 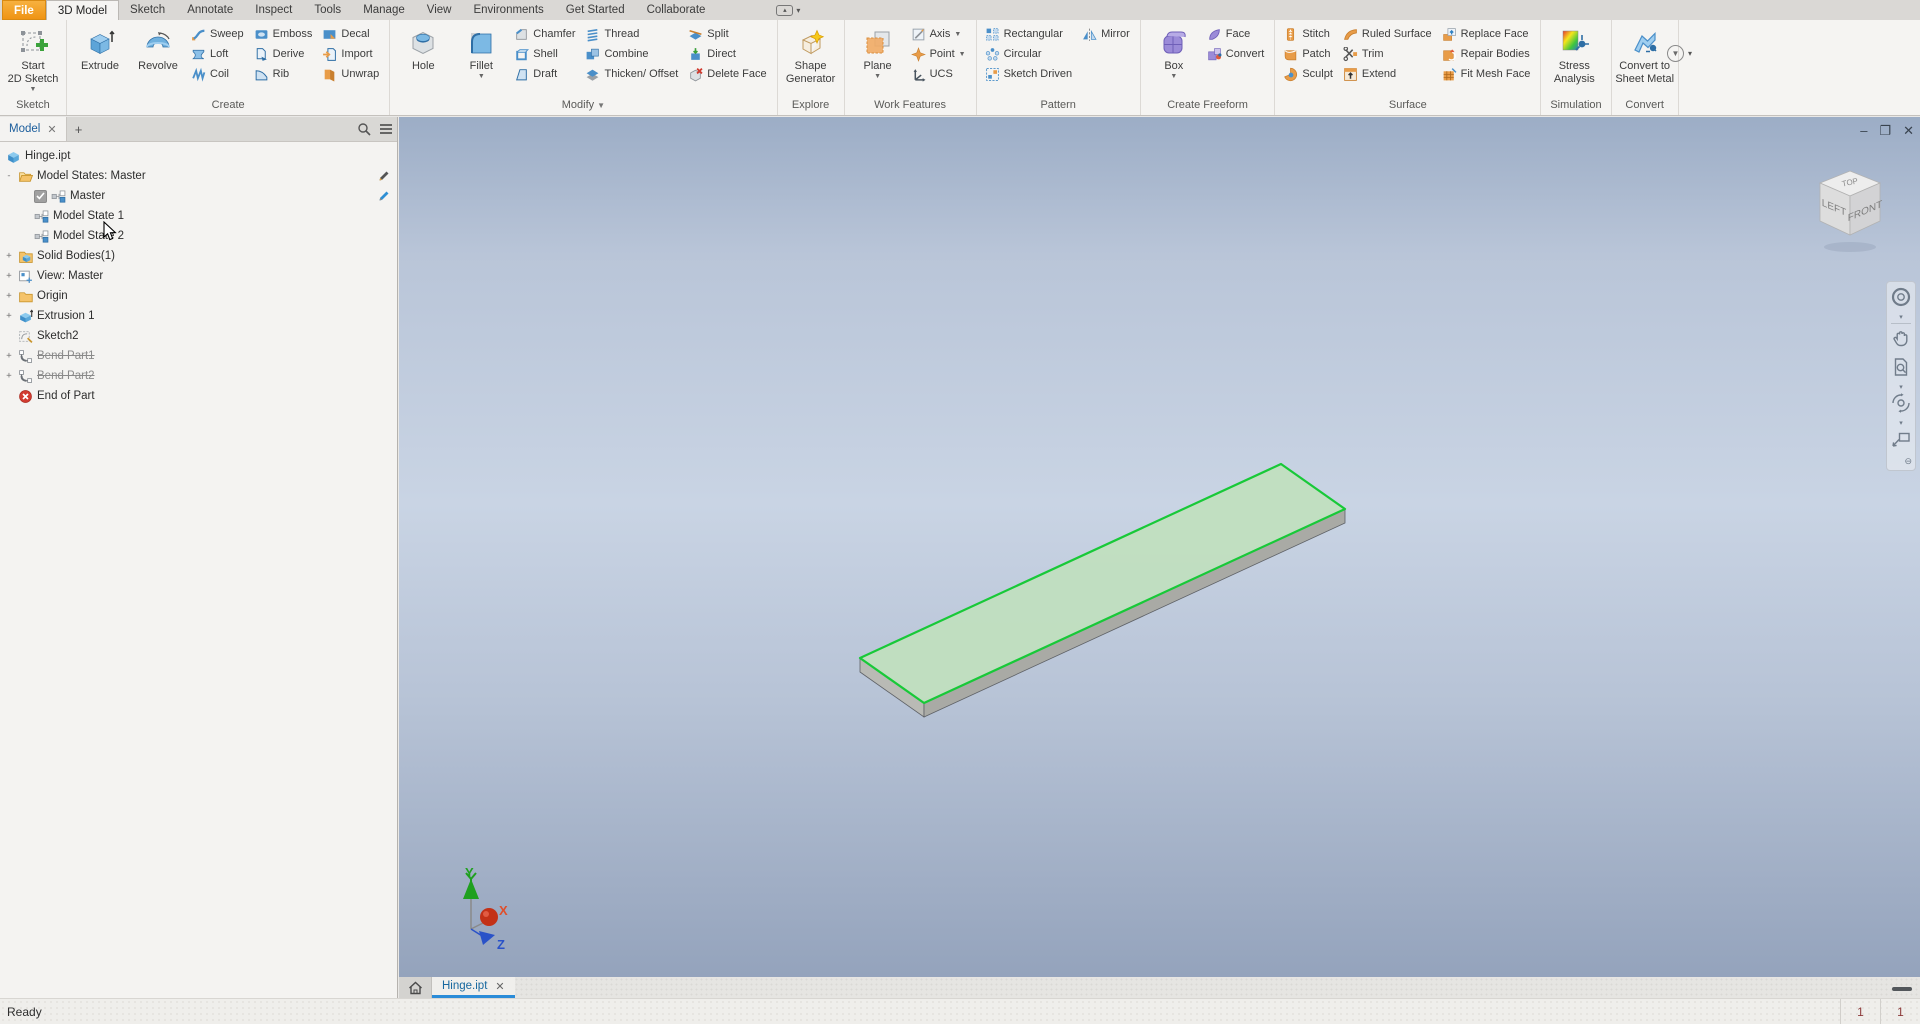 I want to click on ribbon-tab-file: File, so click(x=24, y=10).